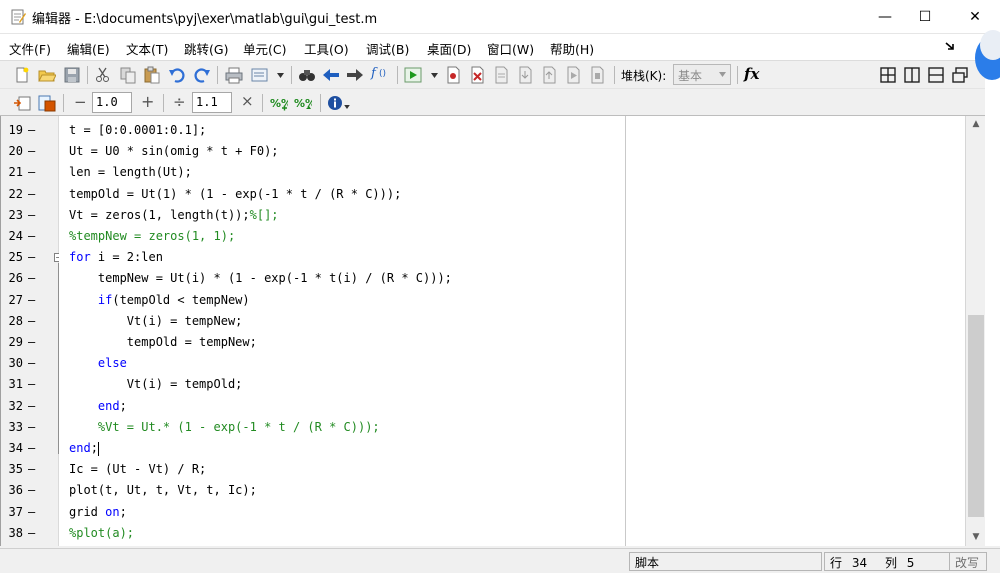  Describe the element at coordinates (434, 75) in the screenshot. I see `run-dropdown-icon` at that location.